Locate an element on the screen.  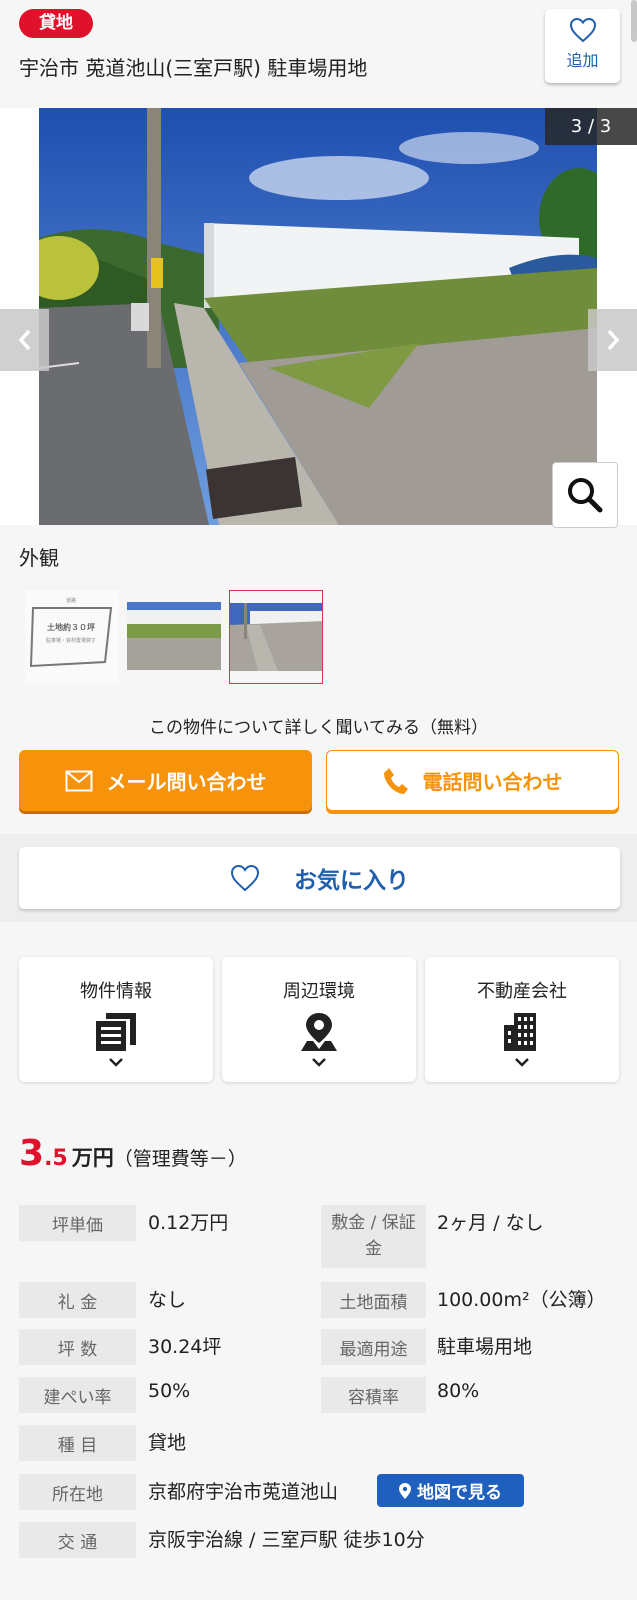
mail-inquiry-button: メール問い合わせ is located at coordinates (165, 780).